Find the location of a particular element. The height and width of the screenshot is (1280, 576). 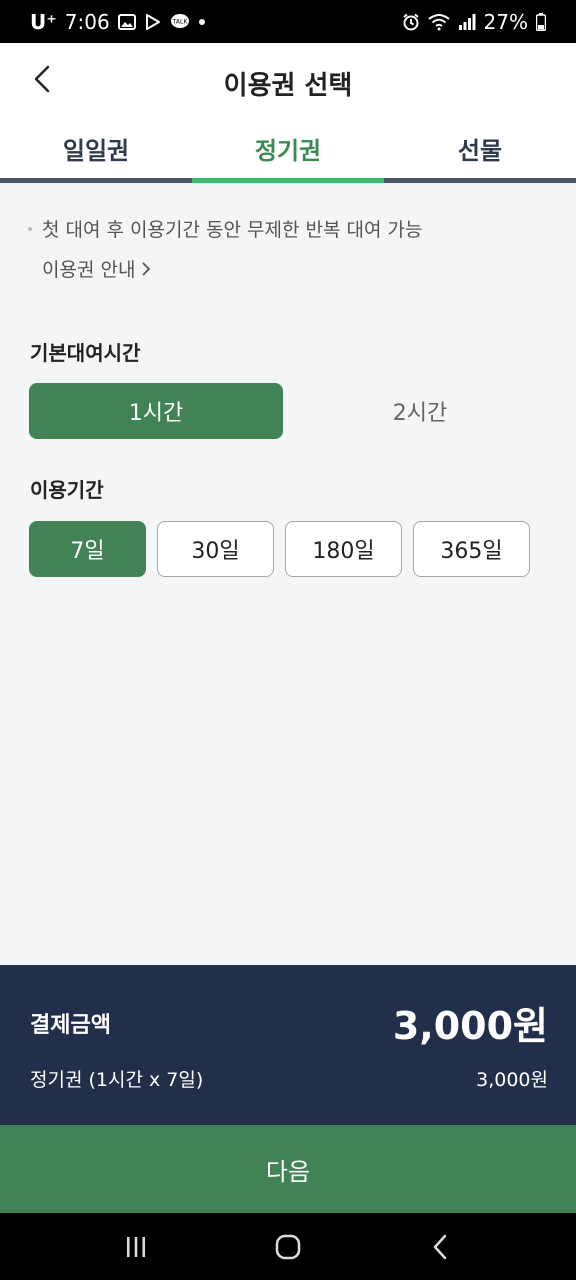

recent-apps-icon is located at coordinates (136, 1246).